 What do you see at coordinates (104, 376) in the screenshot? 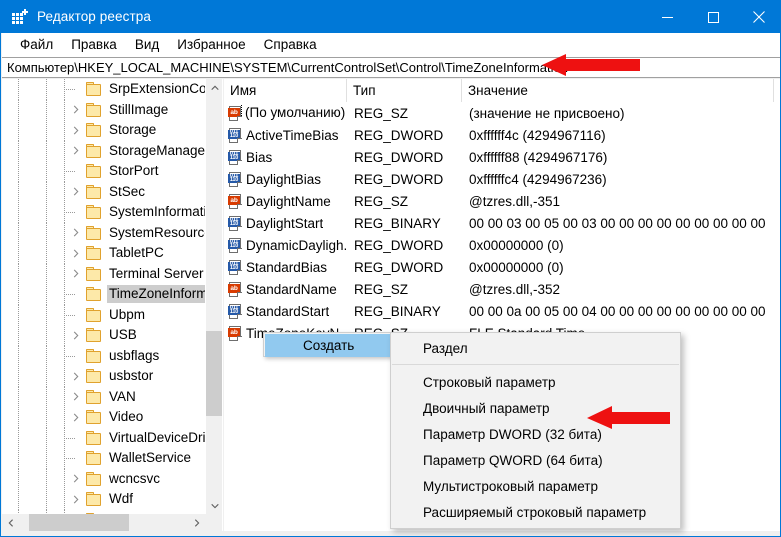
I see `tree-item-usbstor: usbstor` at bounding box center [104, 376].